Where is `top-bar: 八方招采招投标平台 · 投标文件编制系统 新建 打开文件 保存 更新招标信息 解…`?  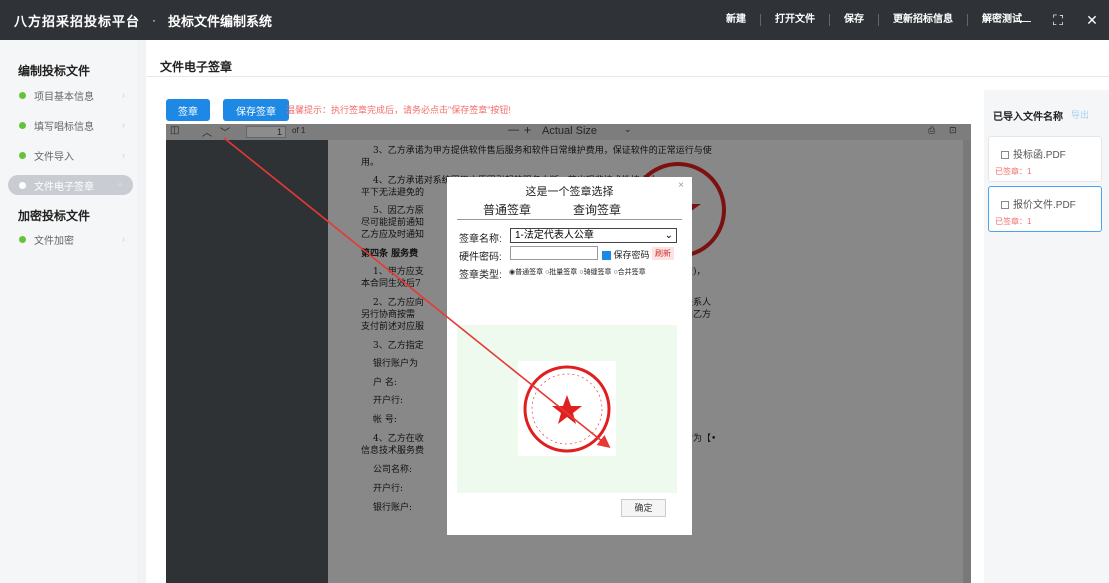
top-bar: 八方招采招投标平台 · 投标文件编制系统 新建 打开文件 保存 更新招标信息 解… is located at coordinates (554, 20).